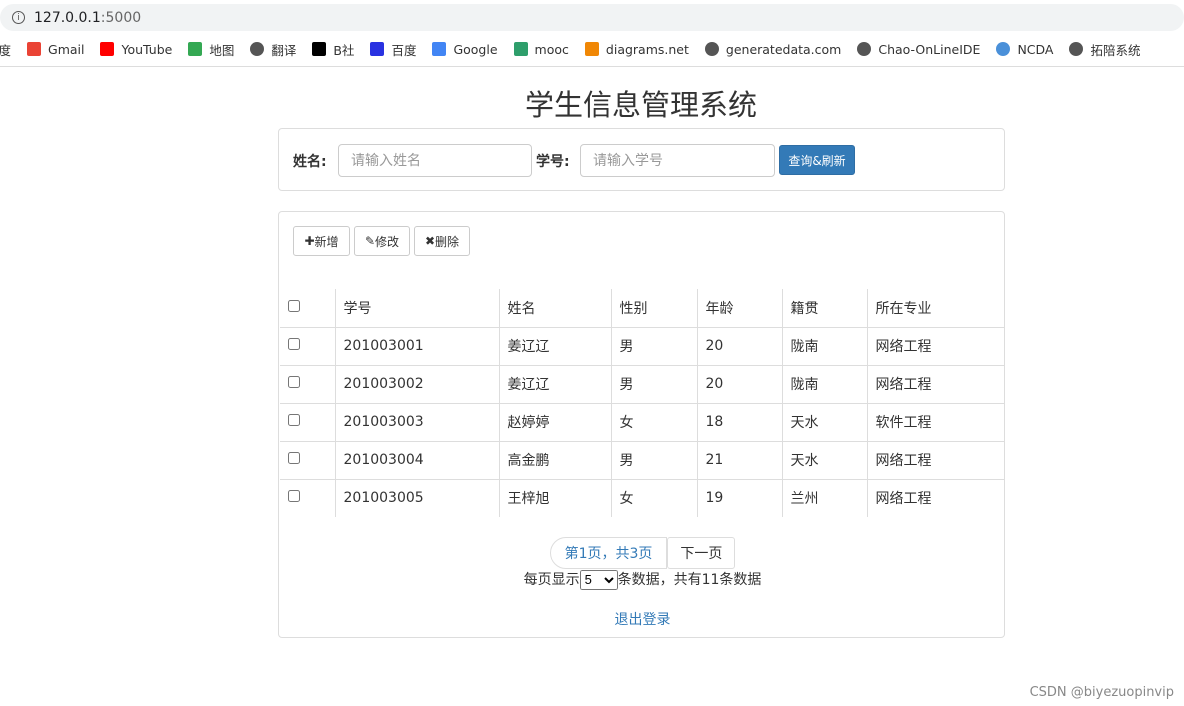 Image resolution: width=1184 pixels, height=706 pixels. What do you see at coordinates (592, 66) in the screenshot?
I see `divider` at bounding box center [592, 66].